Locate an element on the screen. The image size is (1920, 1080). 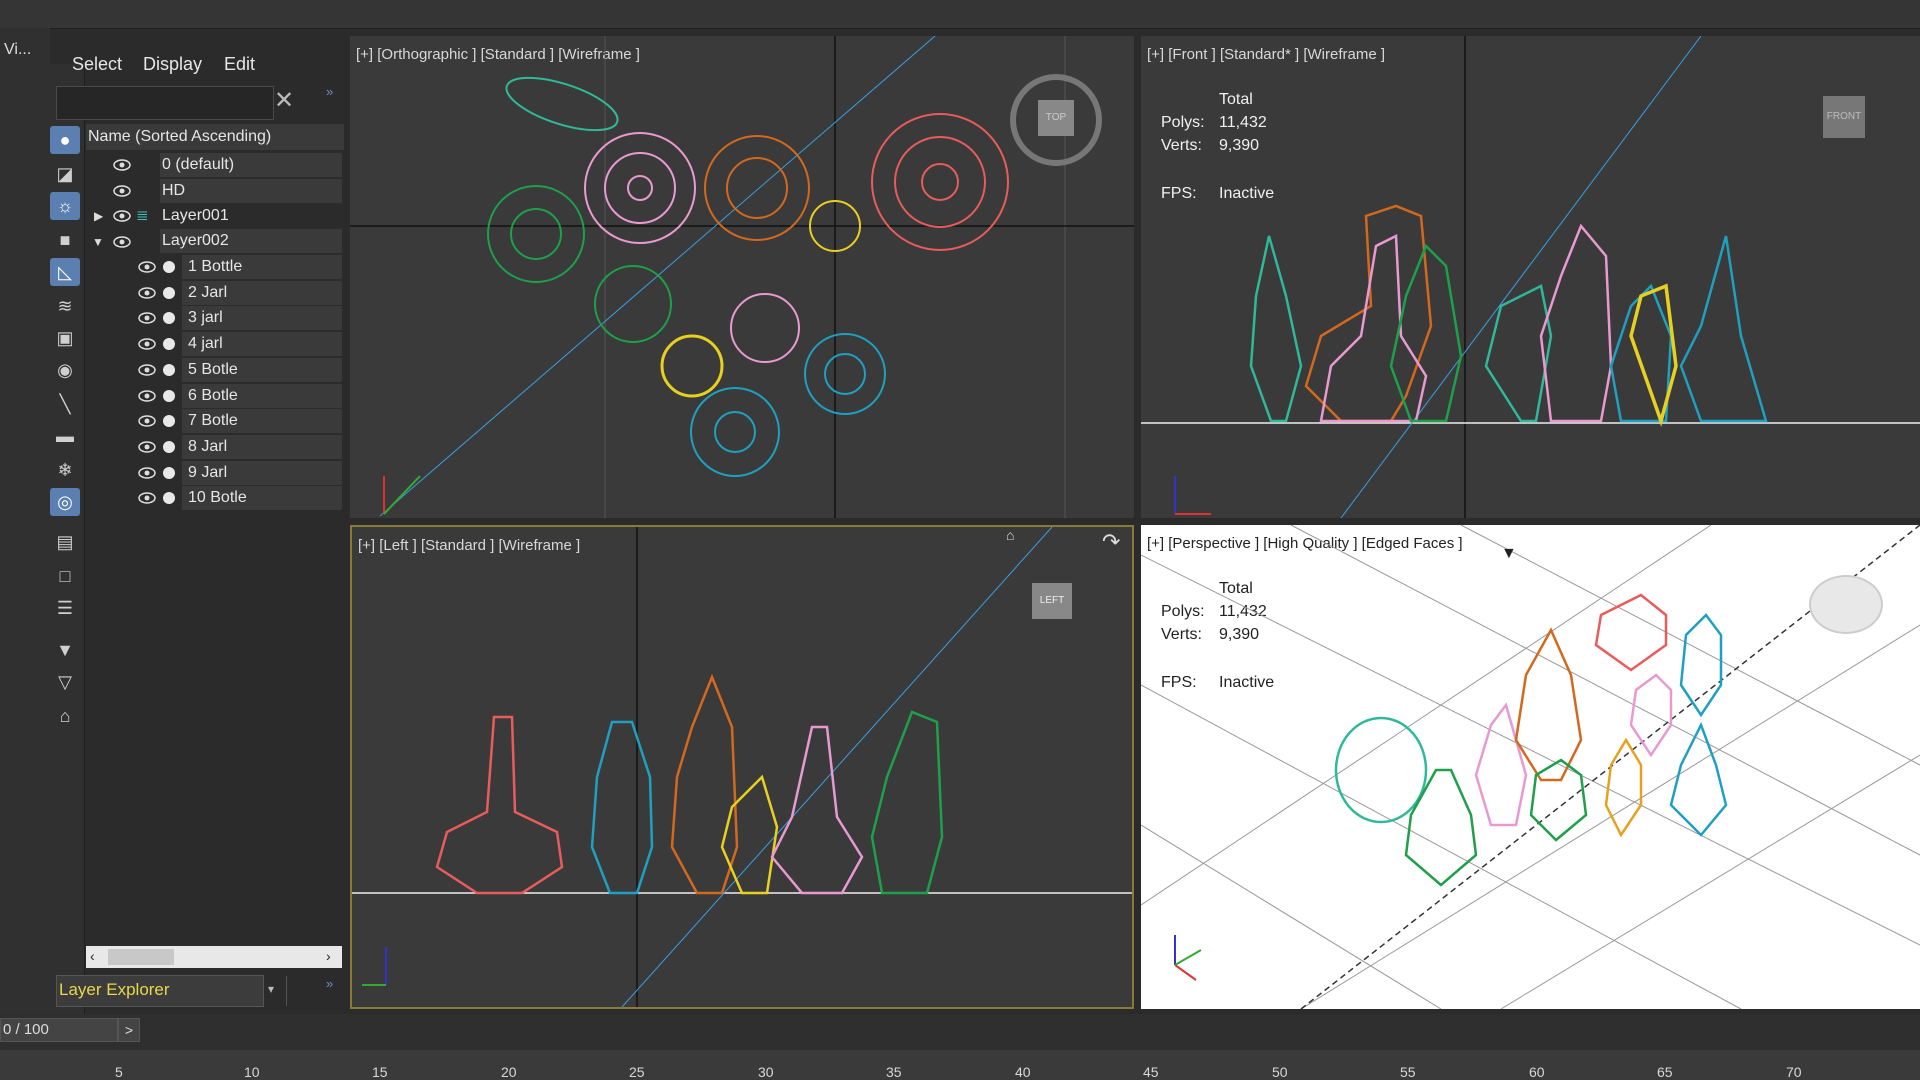
container-icon: ▬ is located at coordinates (65, 436).